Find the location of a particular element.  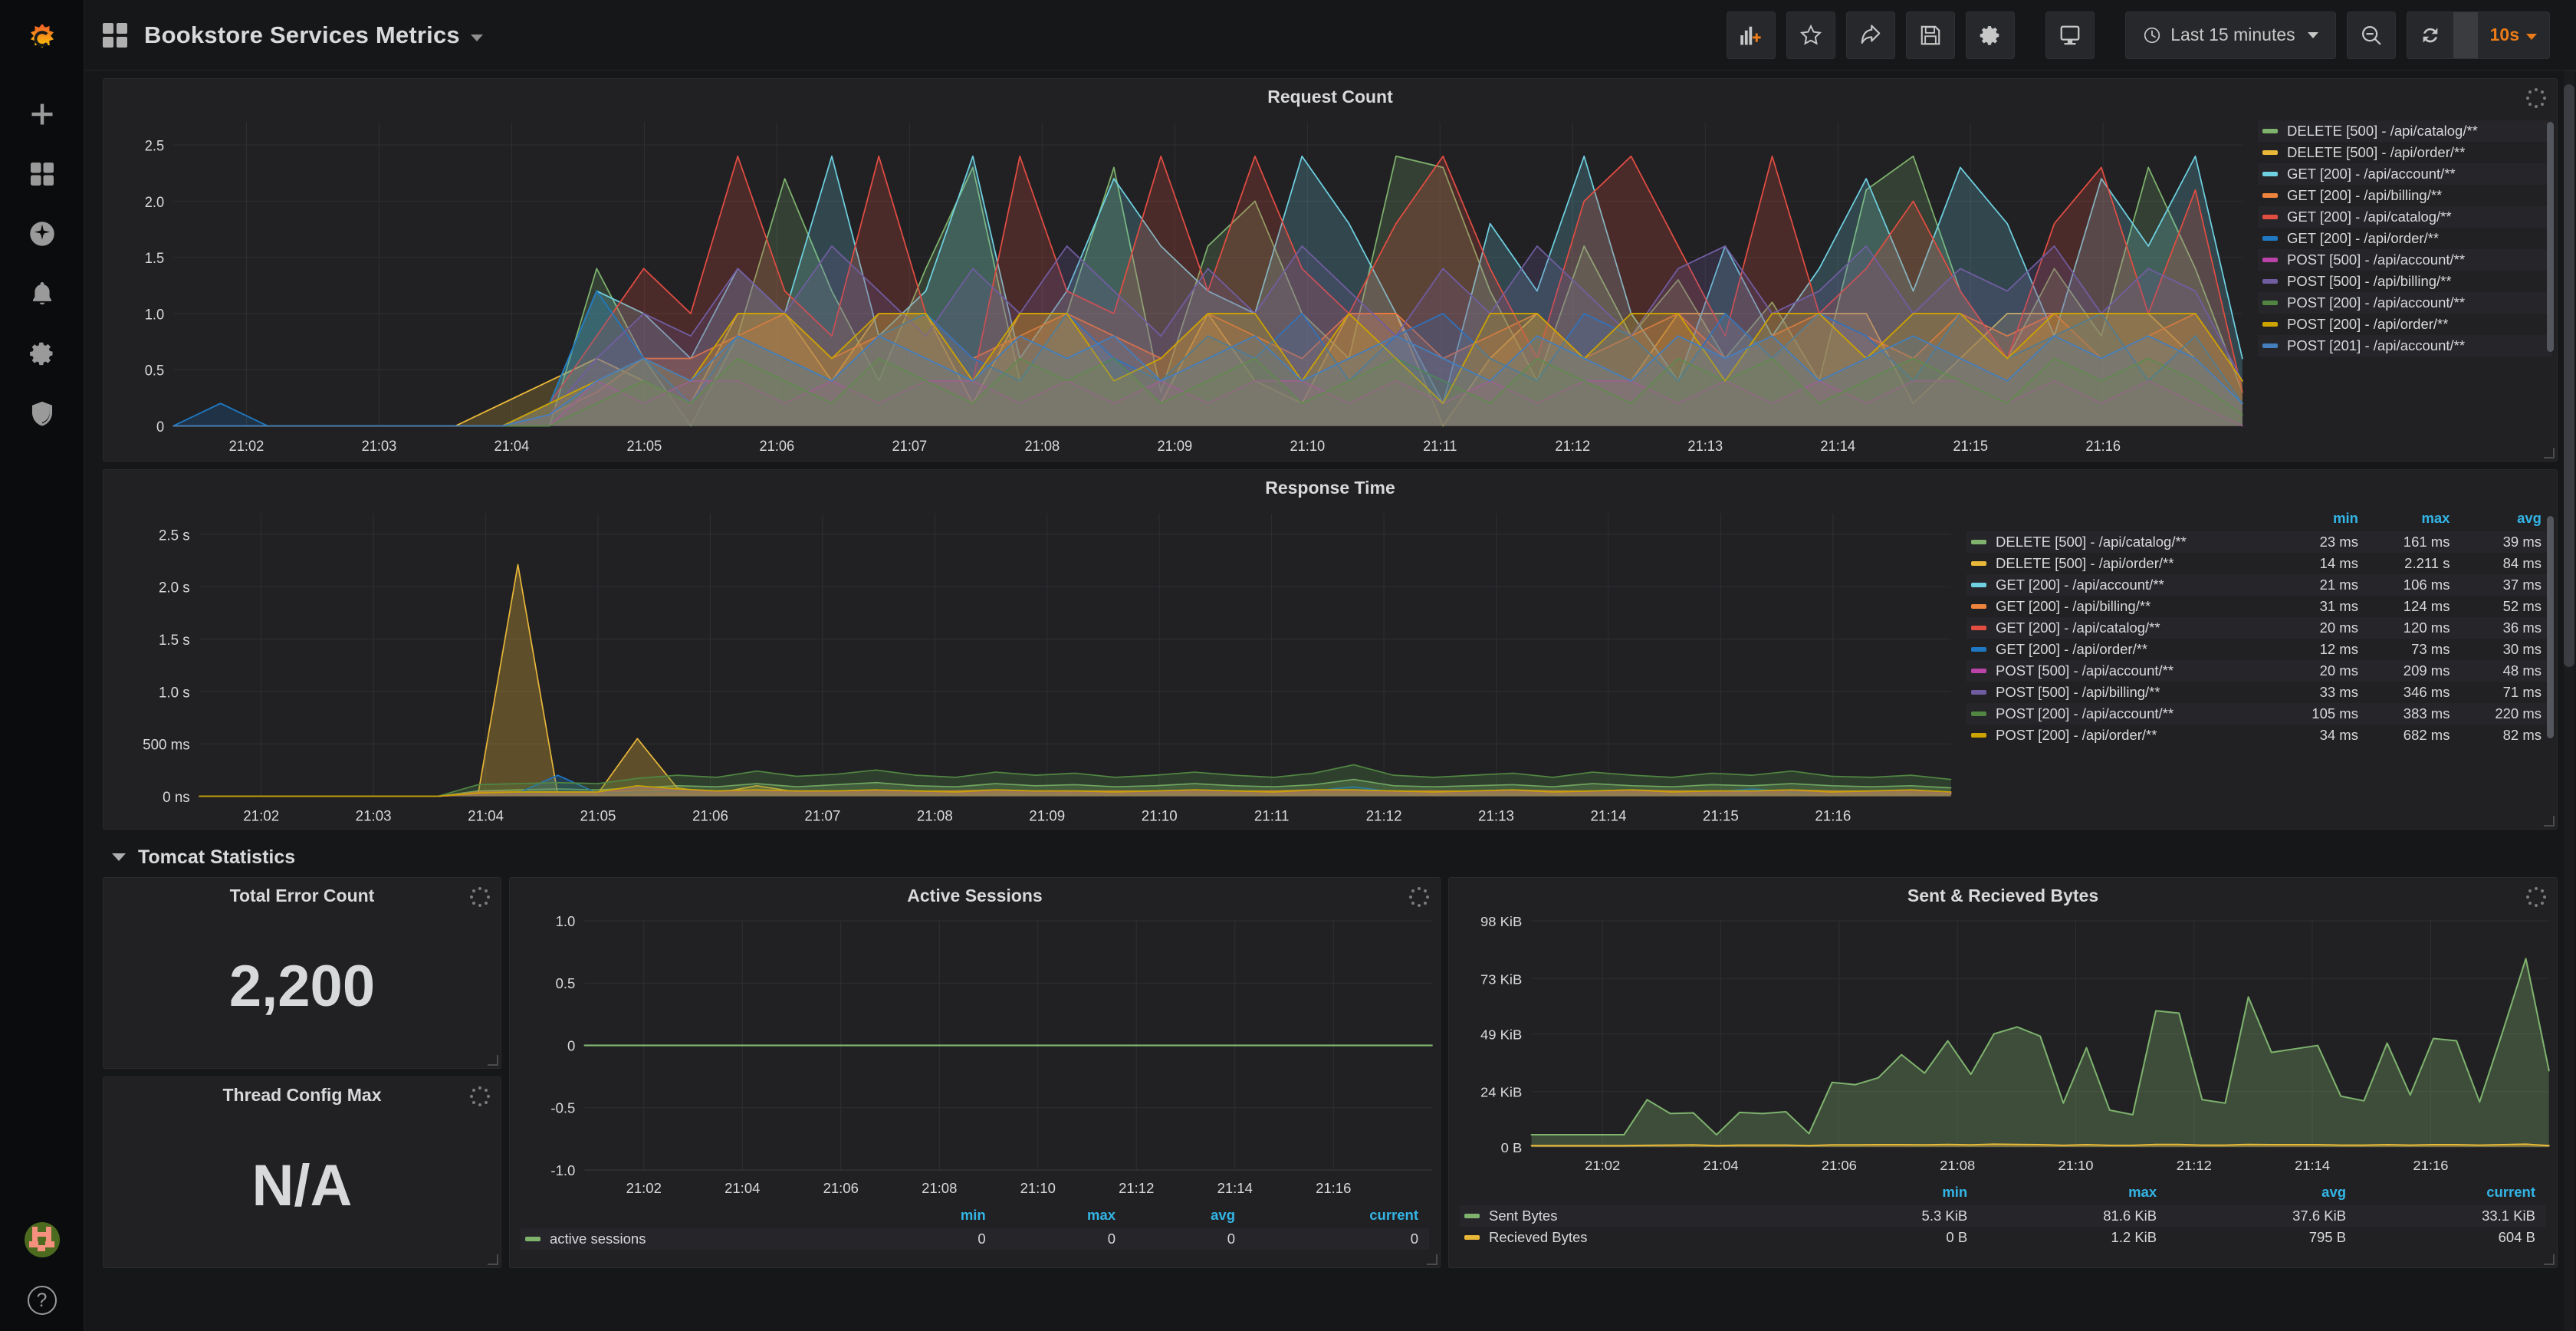

legend-item: GET [200] - /api/order/** is located at coordinates (2405, 238).